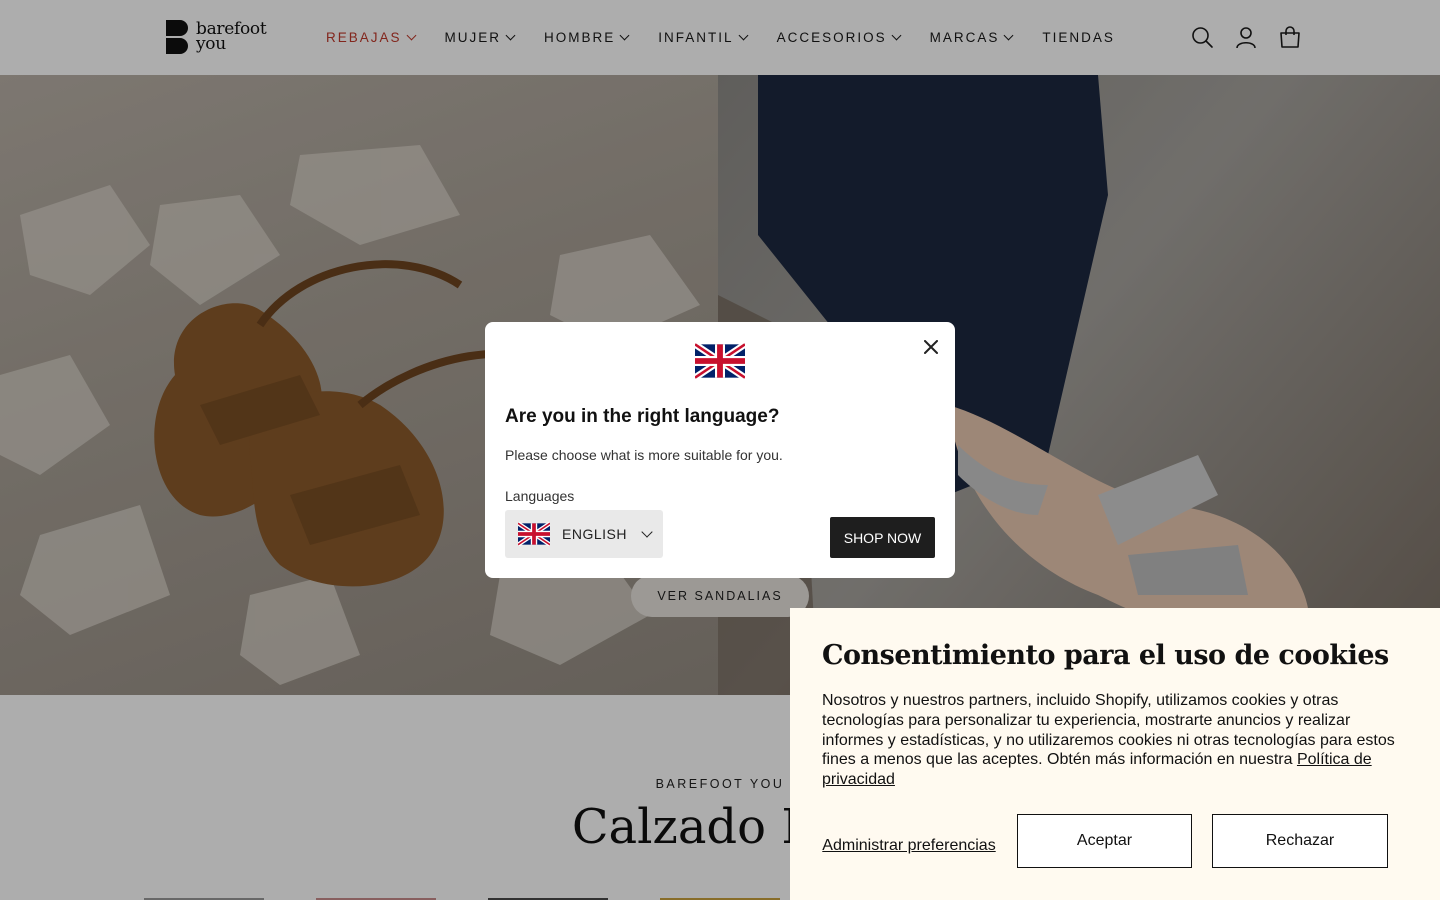  Describe the element at coordinates (642, 416) in the screenshot. I see `modal-title: Are you in the right language?` at that location.